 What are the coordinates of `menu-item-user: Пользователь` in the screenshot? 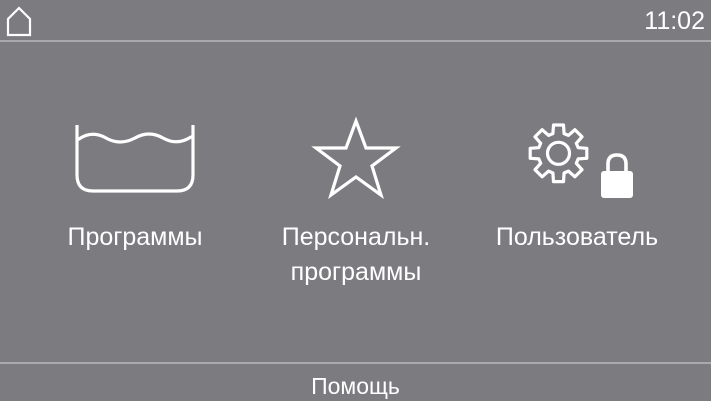 It's located at (577, 207).